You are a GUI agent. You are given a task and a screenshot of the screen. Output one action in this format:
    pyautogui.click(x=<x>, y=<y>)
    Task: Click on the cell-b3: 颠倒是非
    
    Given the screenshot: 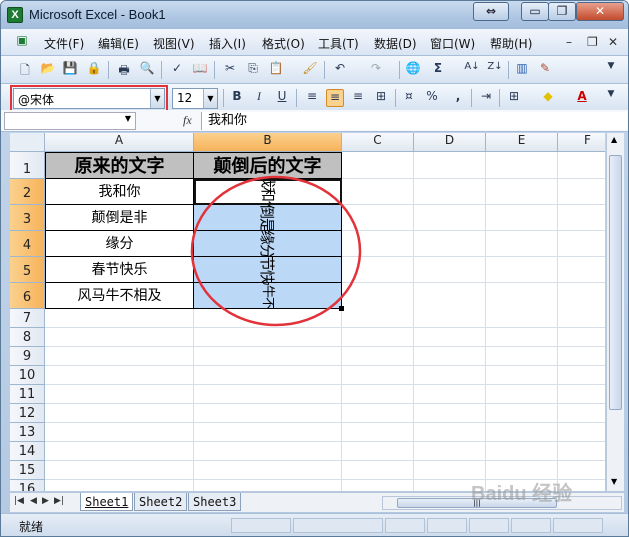 What is the action you would take?
    pyautogui.click(x=268, y=218)
    